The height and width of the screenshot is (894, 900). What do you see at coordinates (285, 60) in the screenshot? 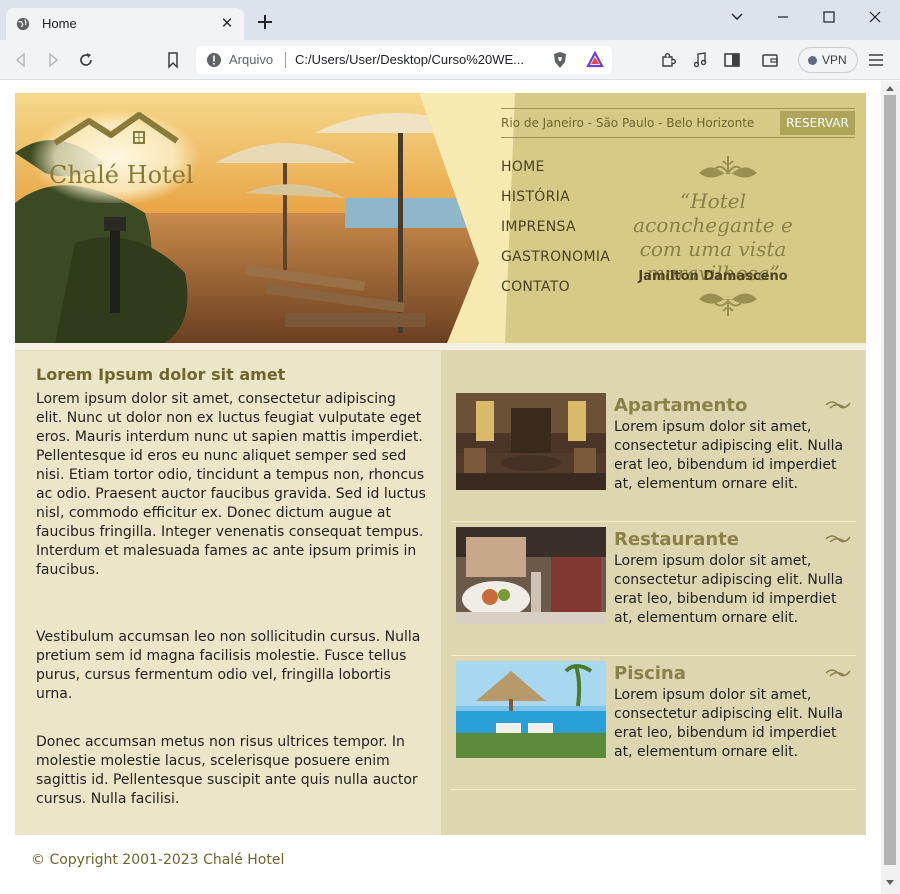
I see `address-separator` at bounding box center [285, 60].